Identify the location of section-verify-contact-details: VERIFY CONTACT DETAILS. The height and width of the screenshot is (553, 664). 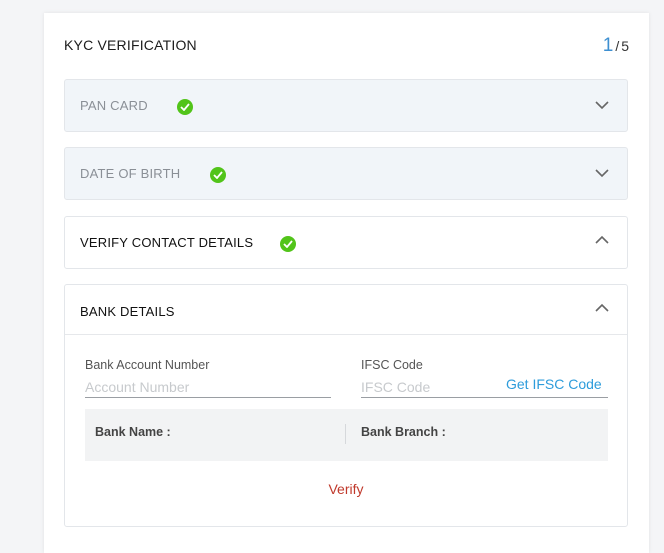
(346, 242).